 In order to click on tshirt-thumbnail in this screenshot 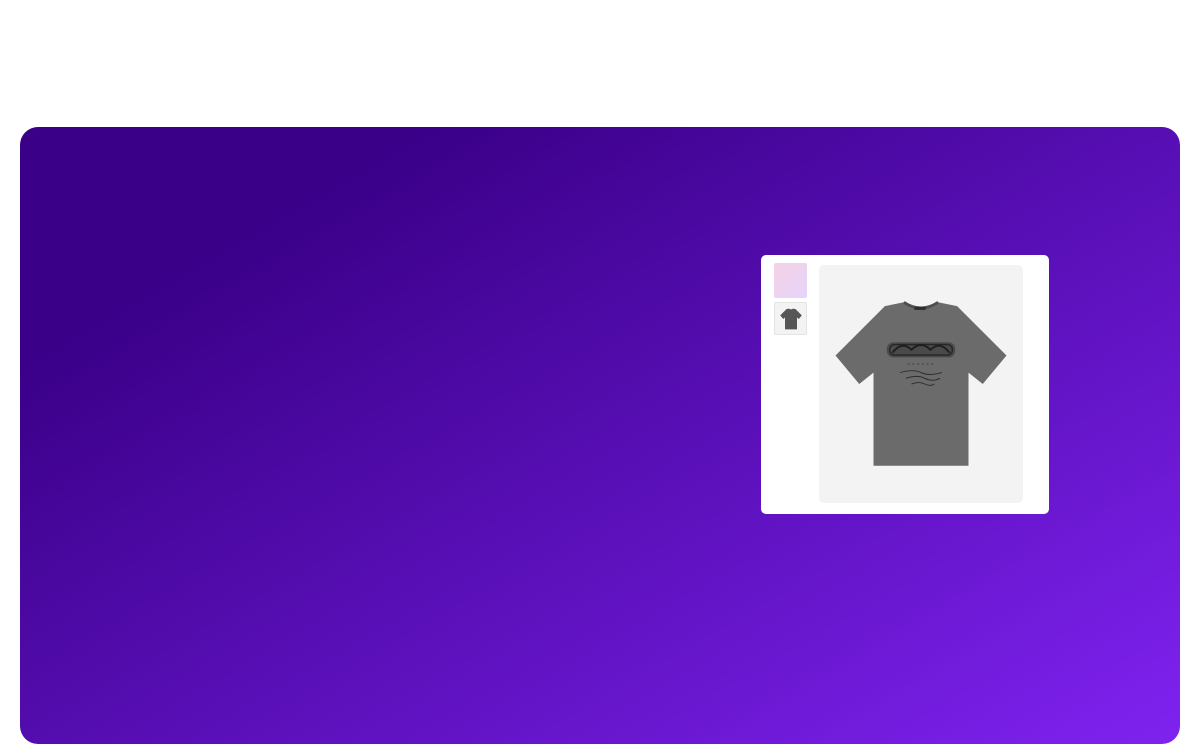, I will do `click(790, 318)`.